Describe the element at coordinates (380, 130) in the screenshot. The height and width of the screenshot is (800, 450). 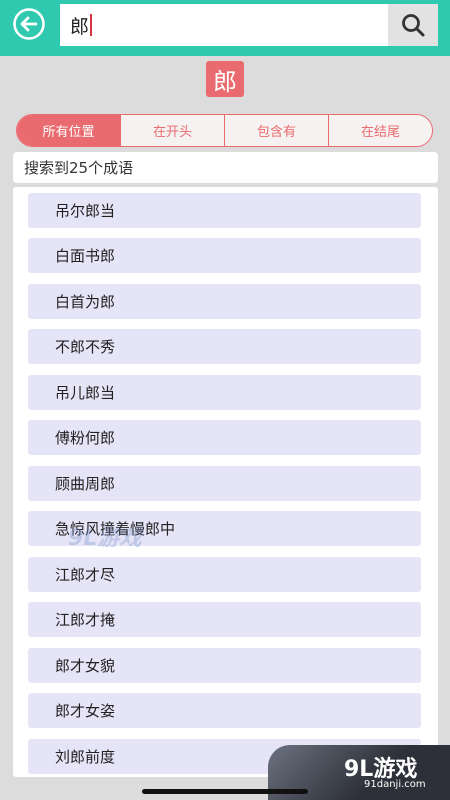
I see `tab-at-end: 在结尾` at that location.